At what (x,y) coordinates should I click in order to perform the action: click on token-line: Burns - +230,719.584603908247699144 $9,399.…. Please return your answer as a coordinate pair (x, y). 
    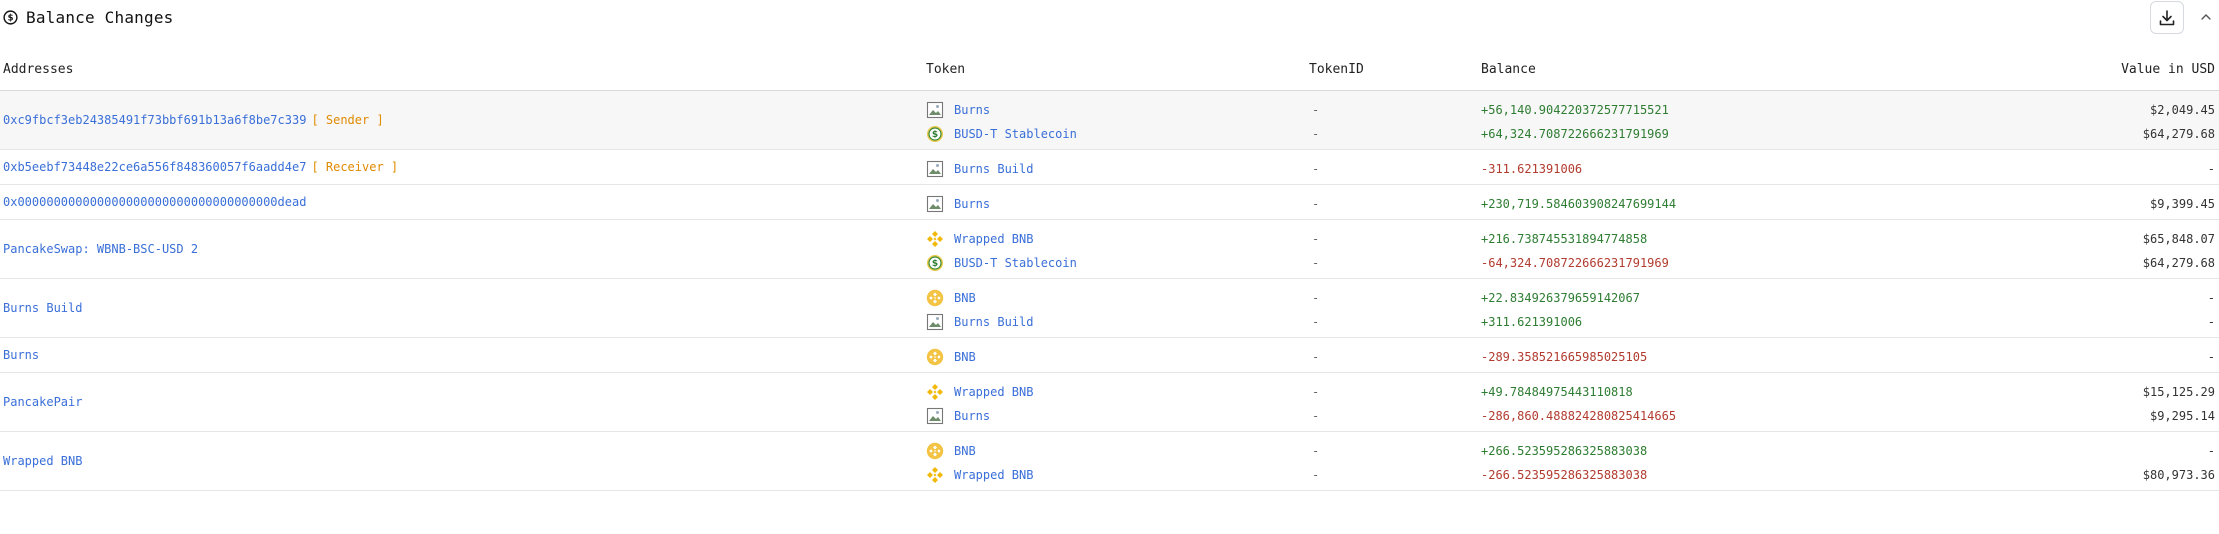
    Looking at the image, I should click on (1109, 204).